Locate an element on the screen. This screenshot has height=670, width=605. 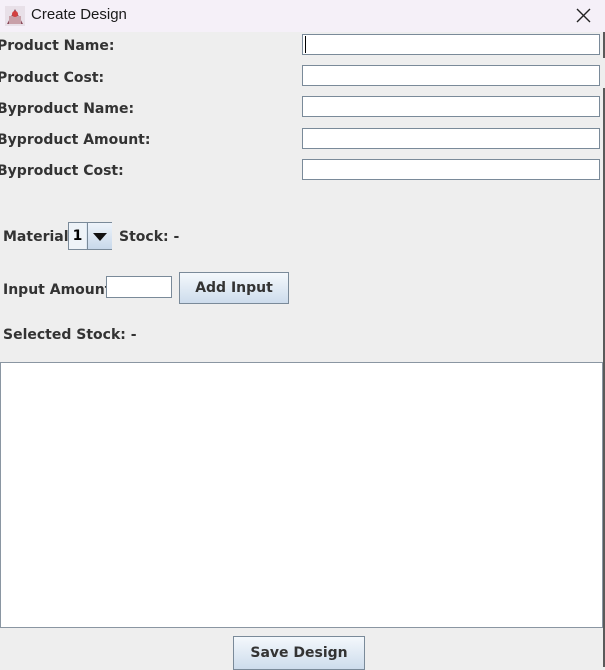
chevron-down-icon is located at coordinates (99, 236).